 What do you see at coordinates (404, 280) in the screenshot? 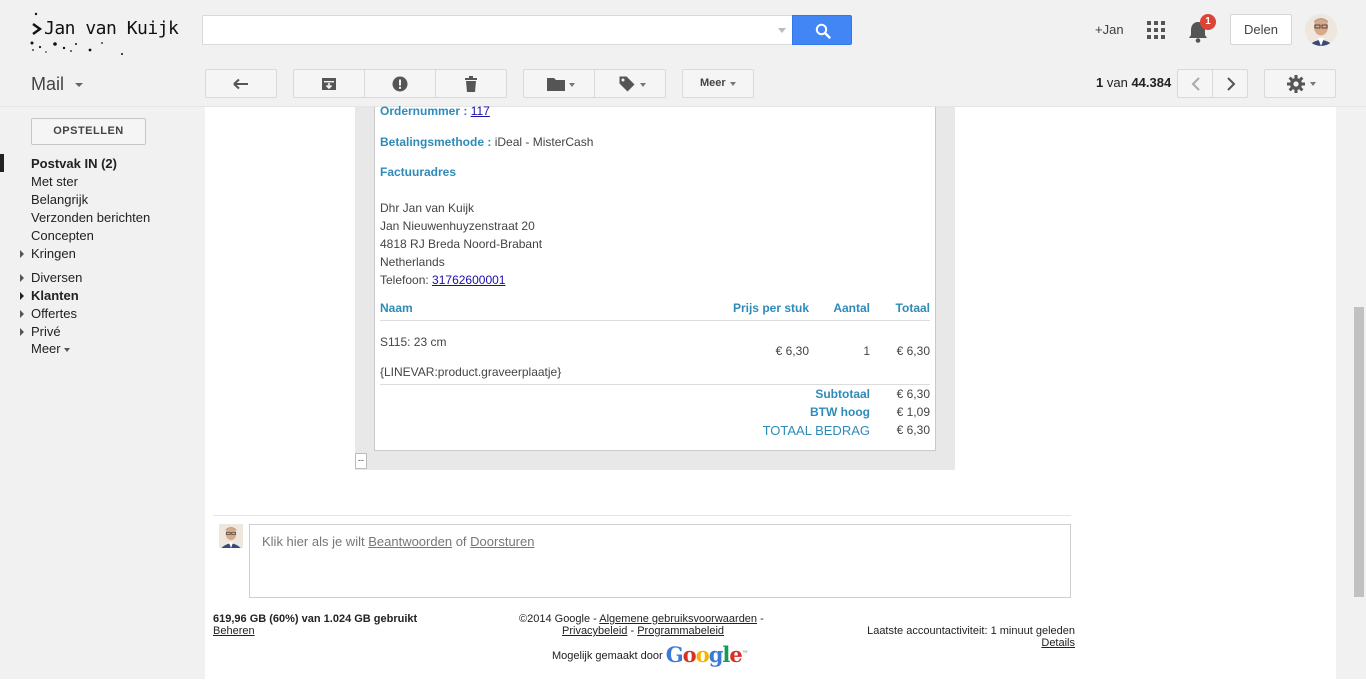
I see `phone-label: Telefoon:` at bounding box center [404, 280].